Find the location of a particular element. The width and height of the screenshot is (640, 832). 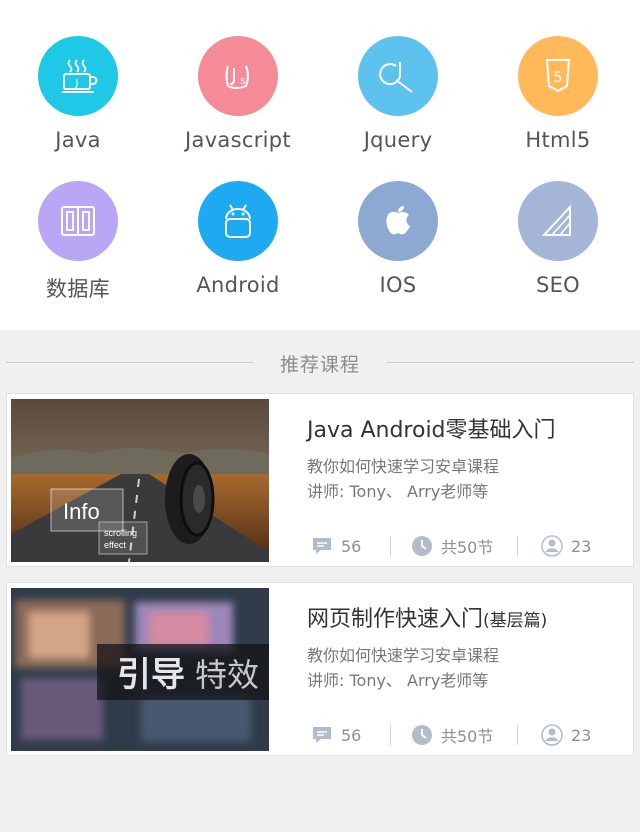

thumb-subtext: effect is located at coordinates (115, 545).